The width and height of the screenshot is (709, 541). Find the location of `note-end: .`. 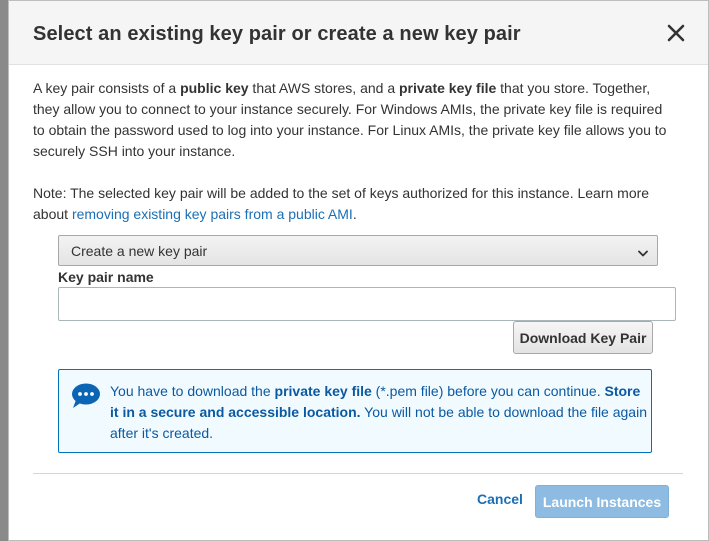

note-end: . is located at coordinates (354, 214).